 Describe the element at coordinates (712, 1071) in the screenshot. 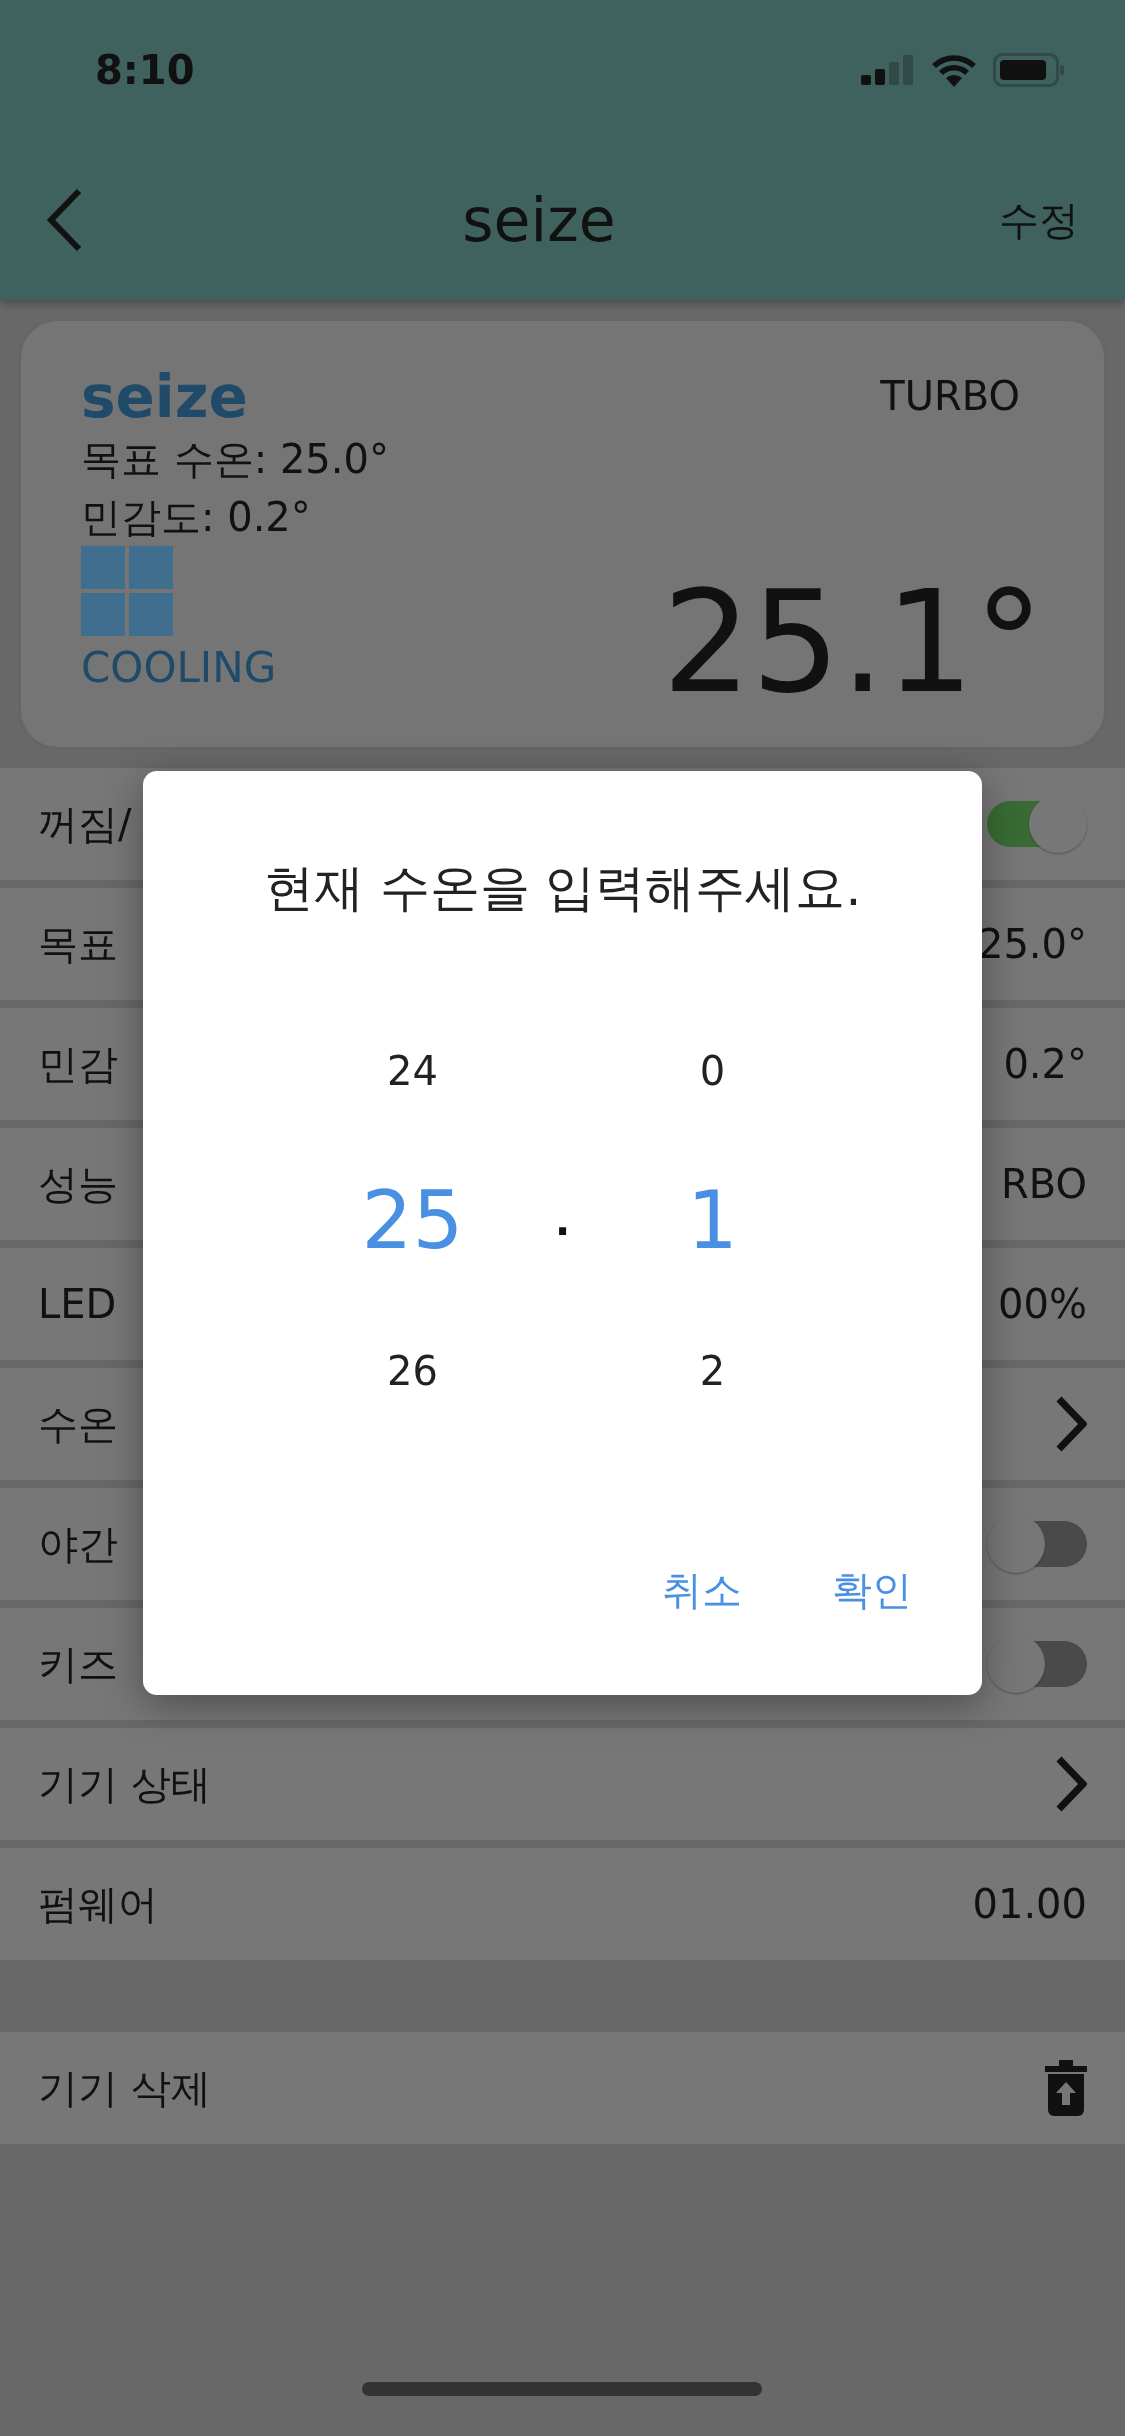

I see `picker-option: 0` at that location.